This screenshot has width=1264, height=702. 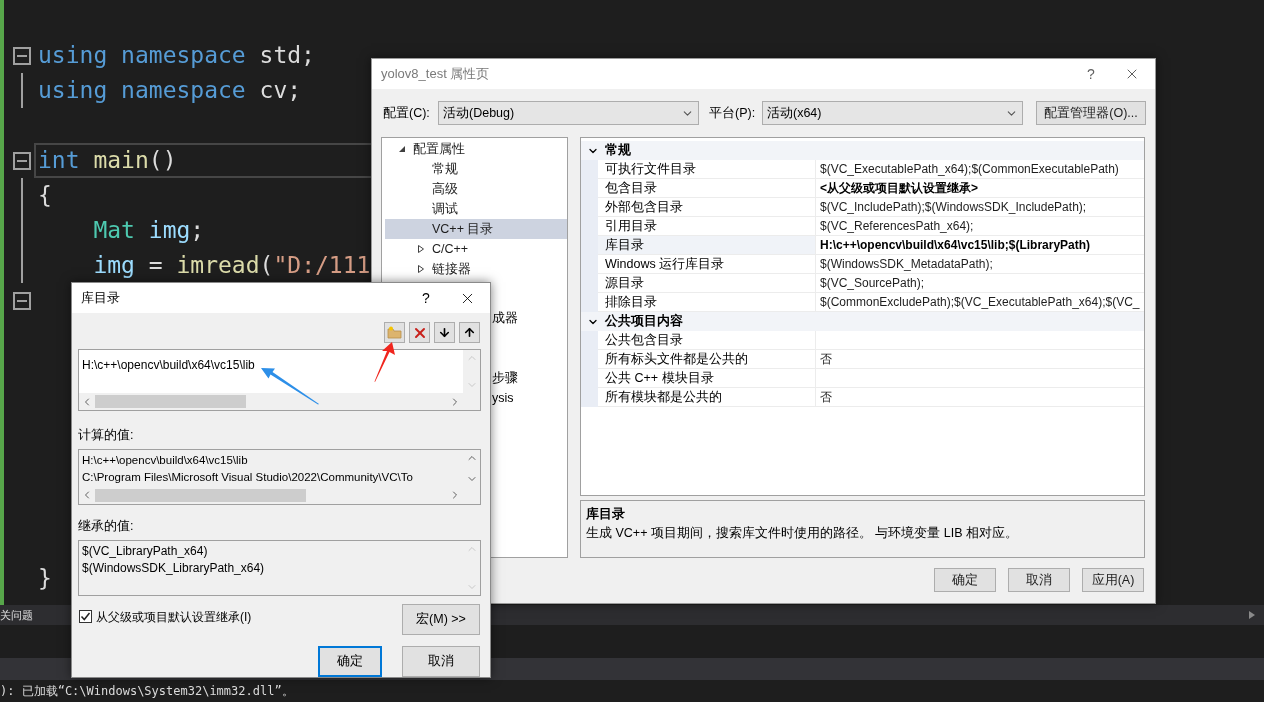 I want to click on tree-item: C/C++, so click(x=476, y=249).